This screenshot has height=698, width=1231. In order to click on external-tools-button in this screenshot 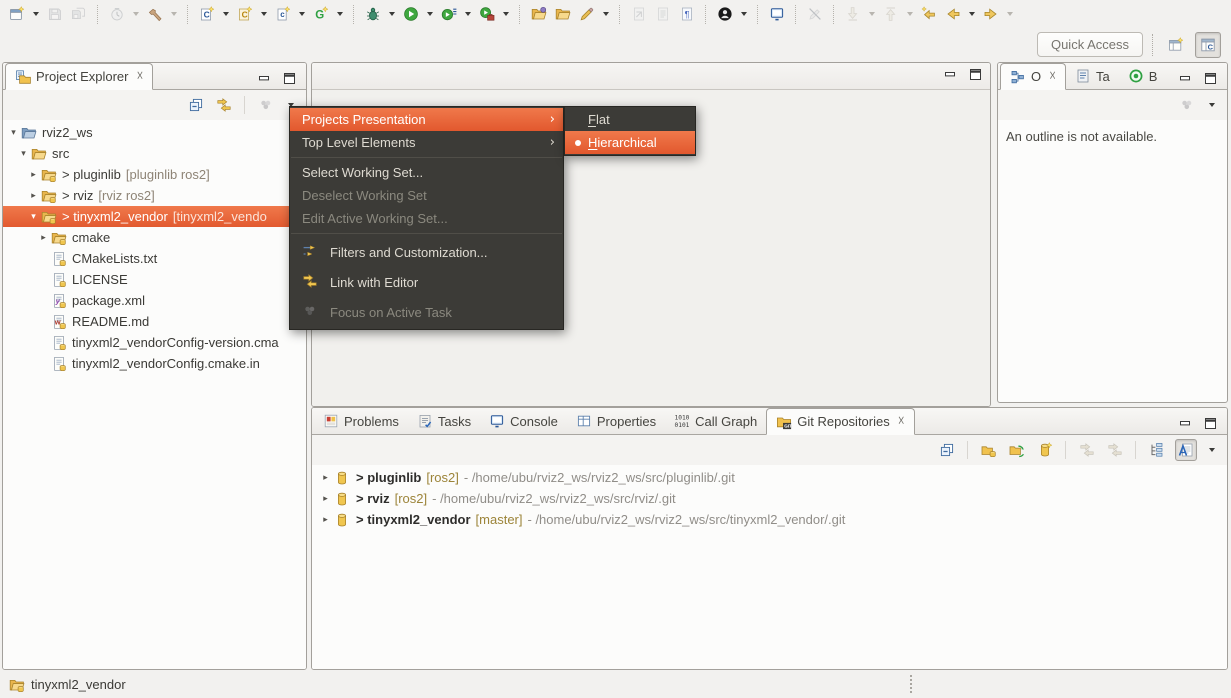, I will do `click(487, 14)`.